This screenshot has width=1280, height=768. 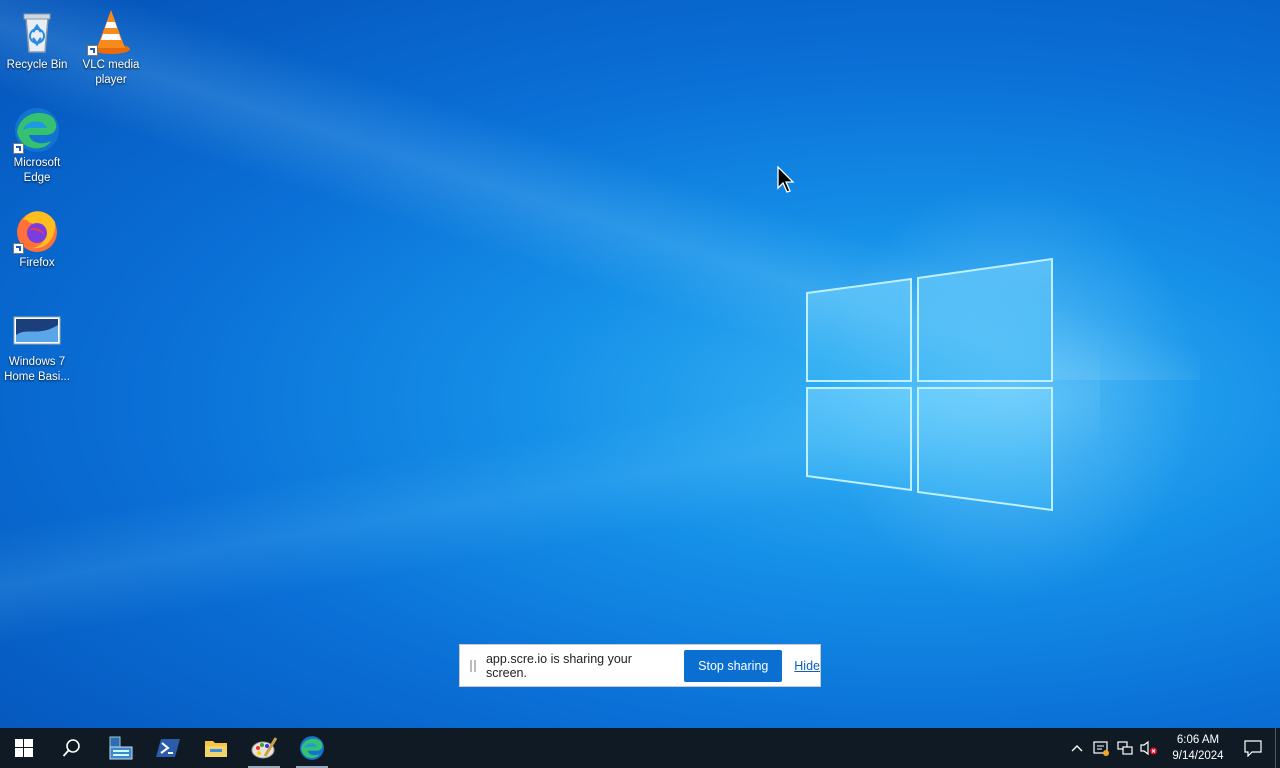 What do you see at coordinates (111, 72) in the screenshot?
I see `desktop-icon-label: VLC media player` at bounding box center [111, 72].